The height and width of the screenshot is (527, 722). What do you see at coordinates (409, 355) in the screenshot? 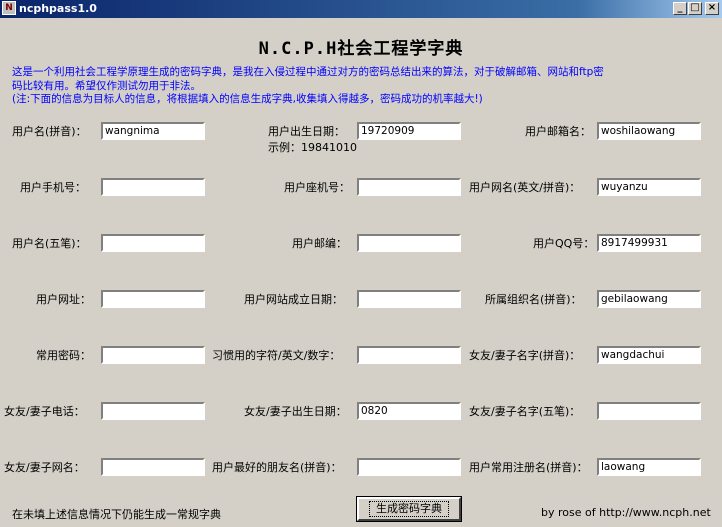
I see `habit-chars-field` at bounding box center [409, 355].